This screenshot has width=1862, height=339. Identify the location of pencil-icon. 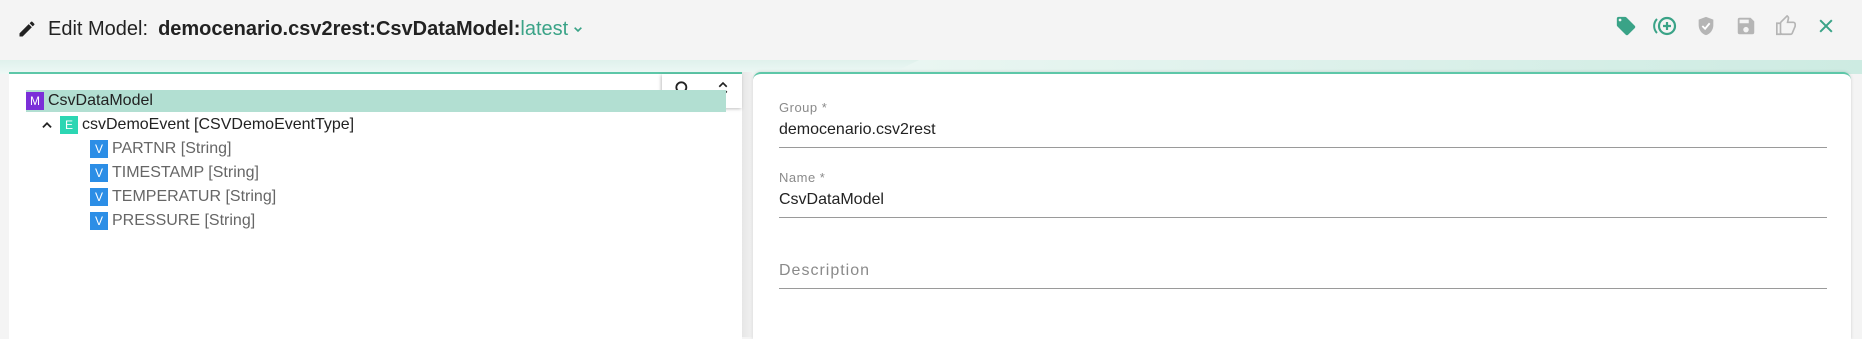
(27, 29).